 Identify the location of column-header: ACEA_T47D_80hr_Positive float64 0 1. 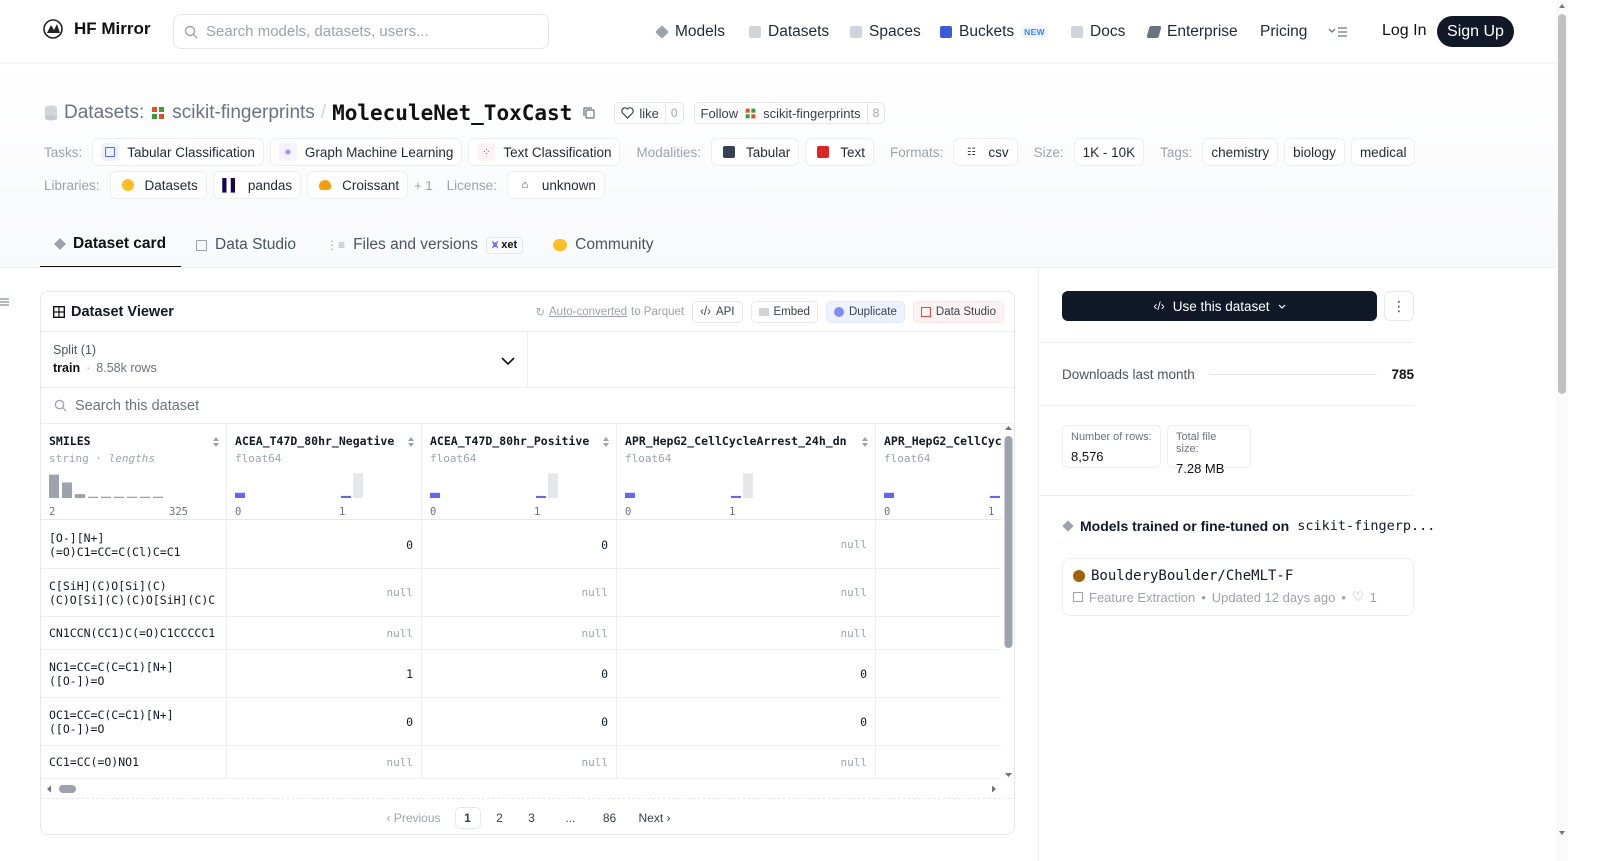
(519, 472).